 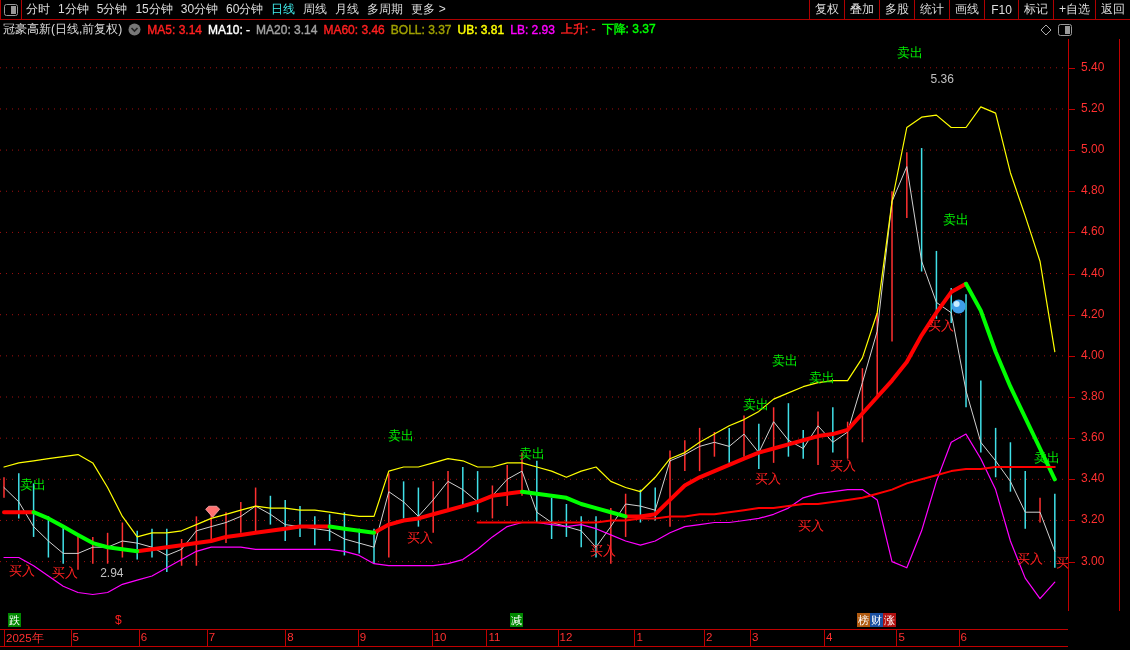 I want to click on price-axis-label: 4.00, so click(x=1093, y=354).